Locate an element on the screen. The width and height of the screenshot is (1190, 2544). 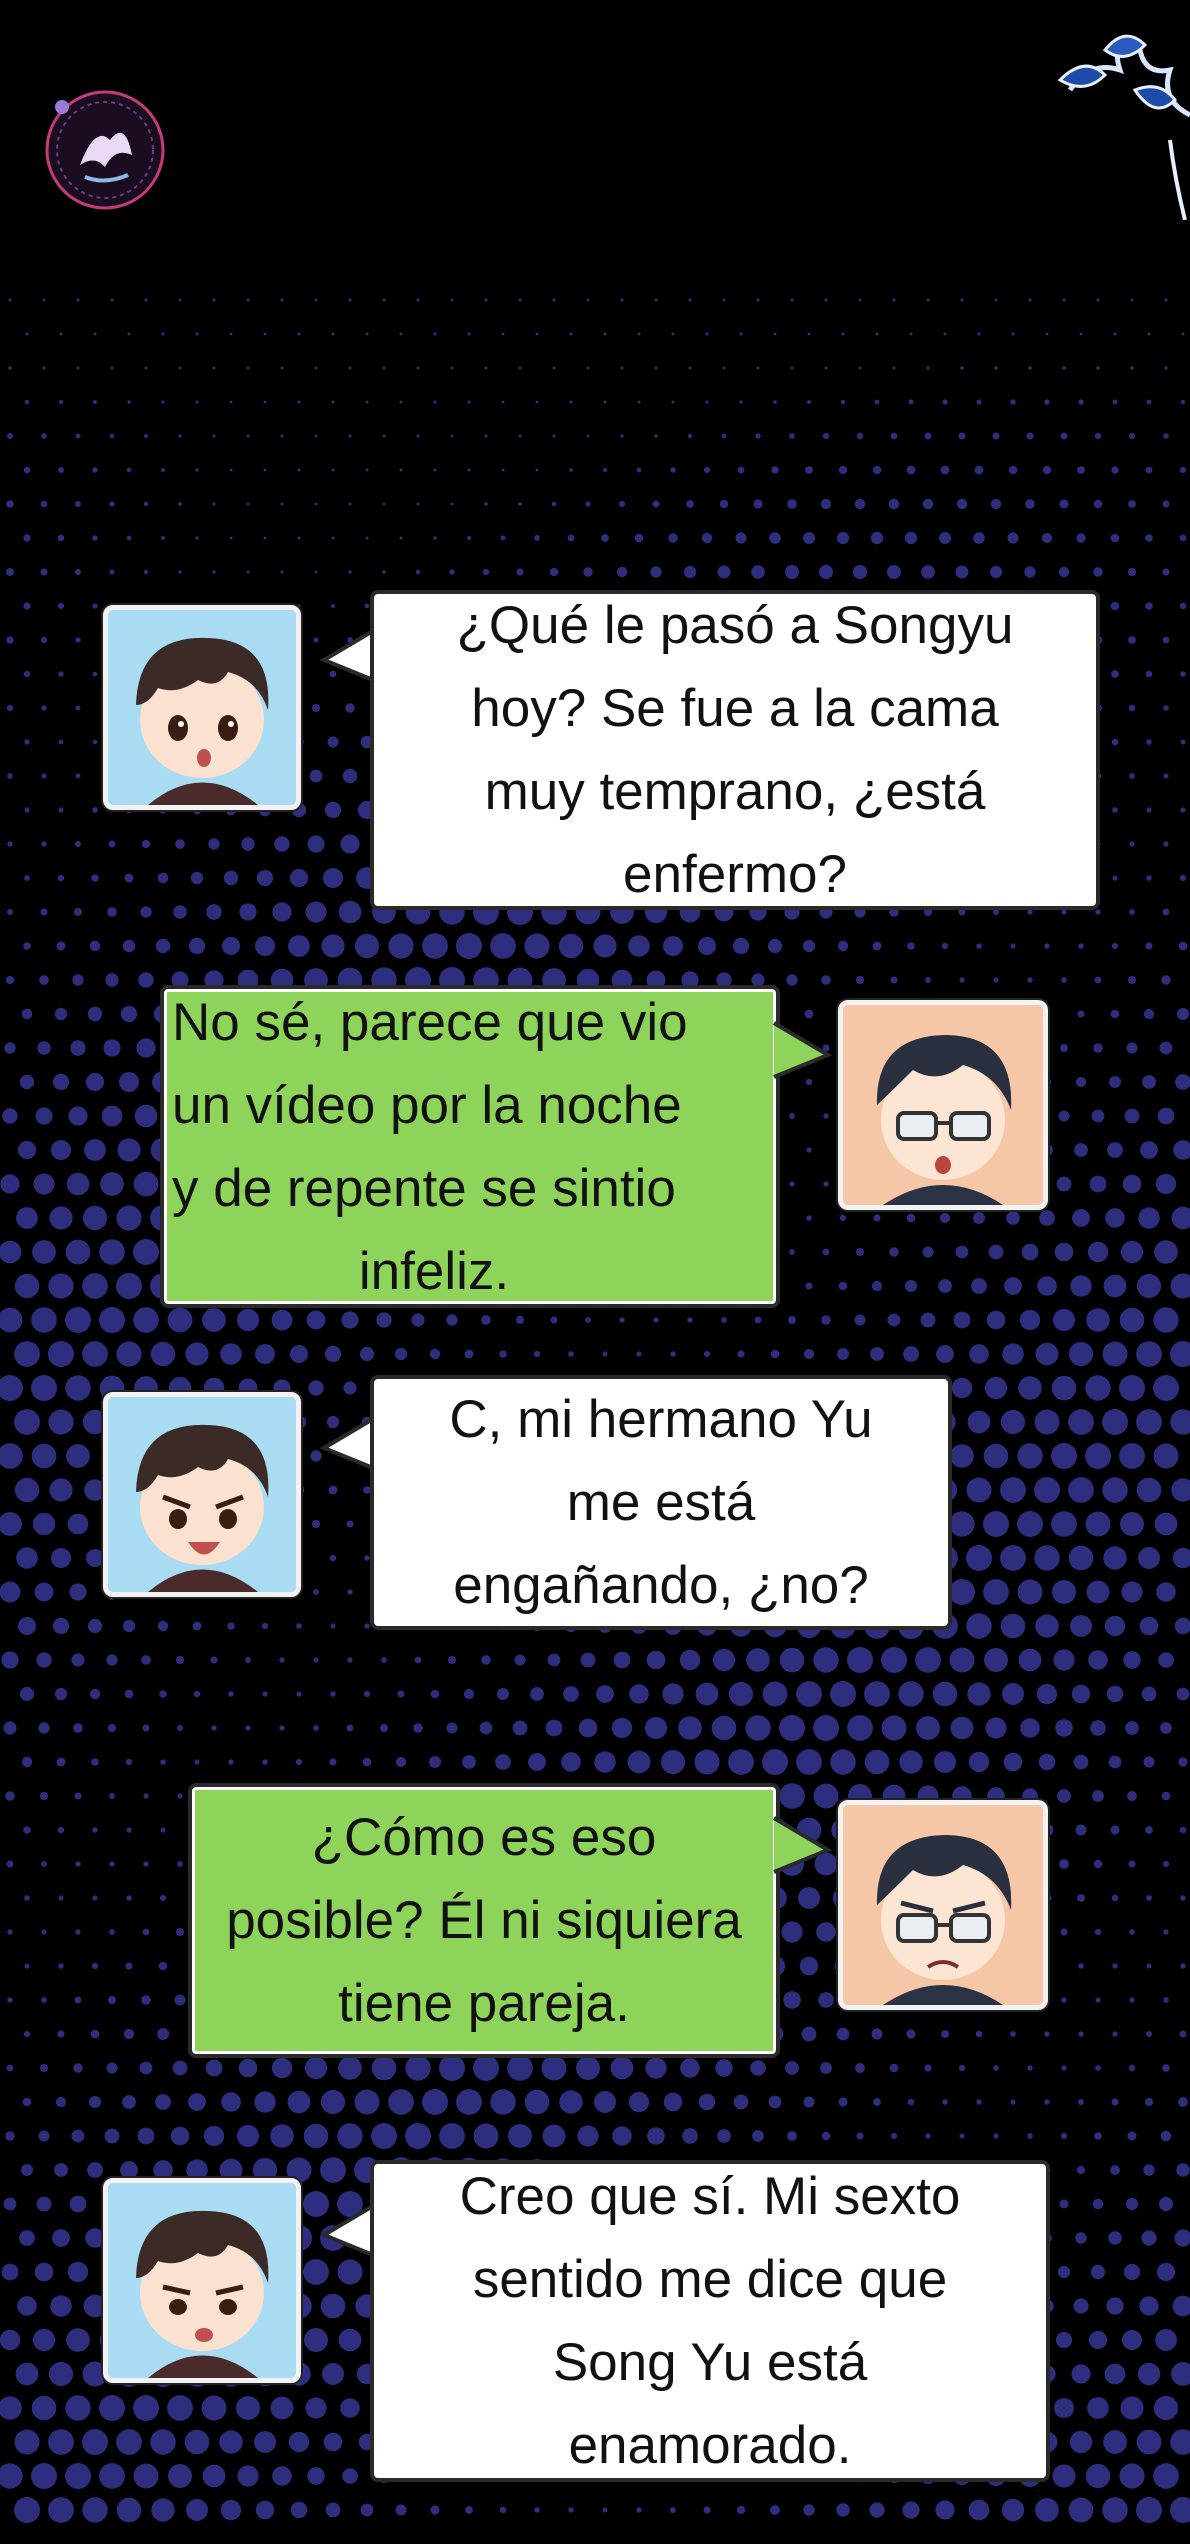
message-line: C, mi hermano Yu is located at coordinates (661, 1419).